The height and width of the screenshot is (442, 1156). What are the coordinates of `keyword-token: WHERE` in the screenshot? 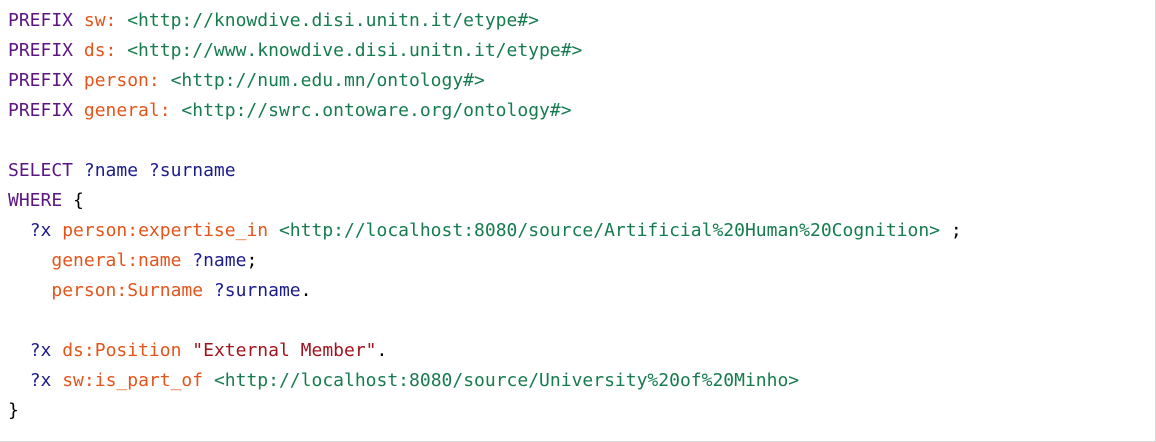 It's located at (41, 200).